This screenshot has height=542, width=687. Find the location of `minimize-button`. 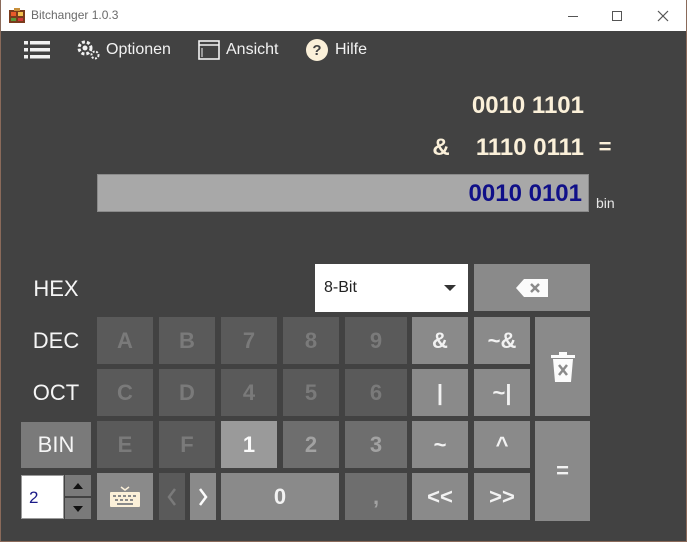

minimize-button is located at coordinates (573, 15).